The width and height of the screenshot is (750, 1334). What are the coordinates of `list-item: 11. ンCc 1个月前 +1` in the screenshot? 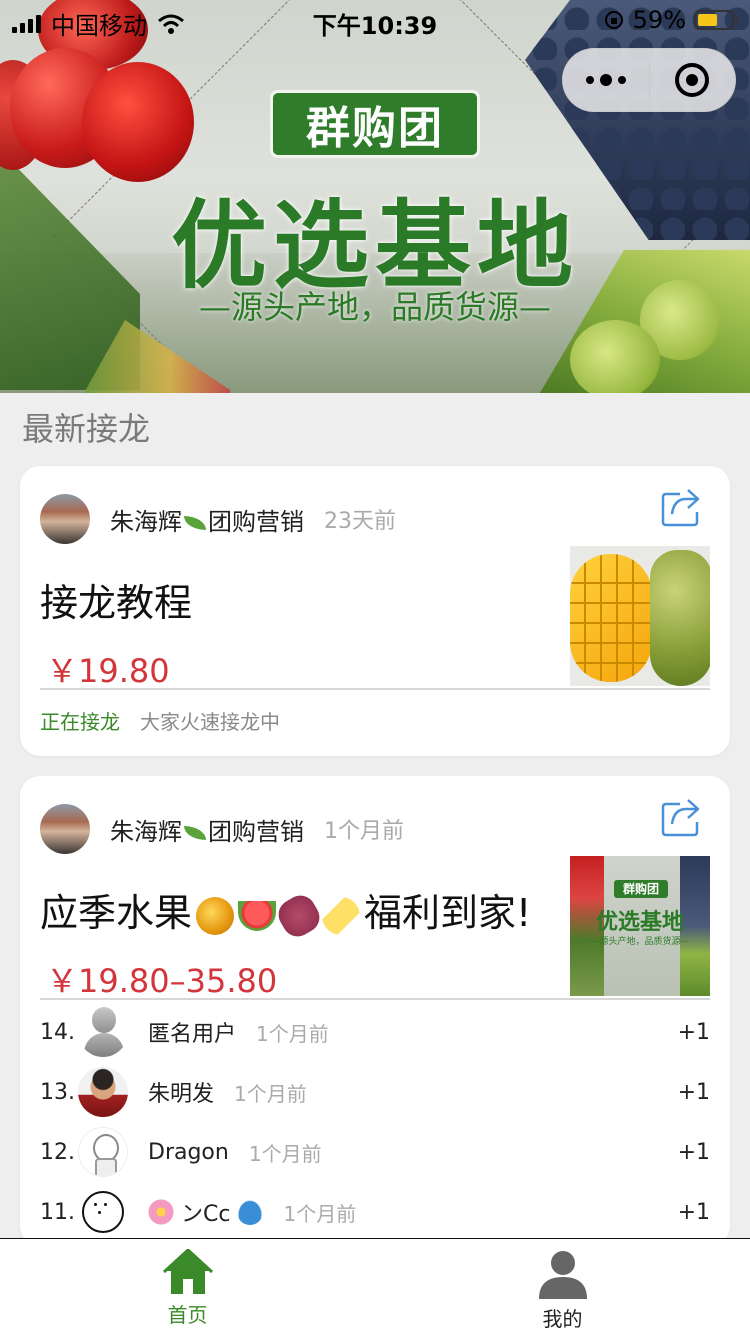 It's located at (375, 1212).